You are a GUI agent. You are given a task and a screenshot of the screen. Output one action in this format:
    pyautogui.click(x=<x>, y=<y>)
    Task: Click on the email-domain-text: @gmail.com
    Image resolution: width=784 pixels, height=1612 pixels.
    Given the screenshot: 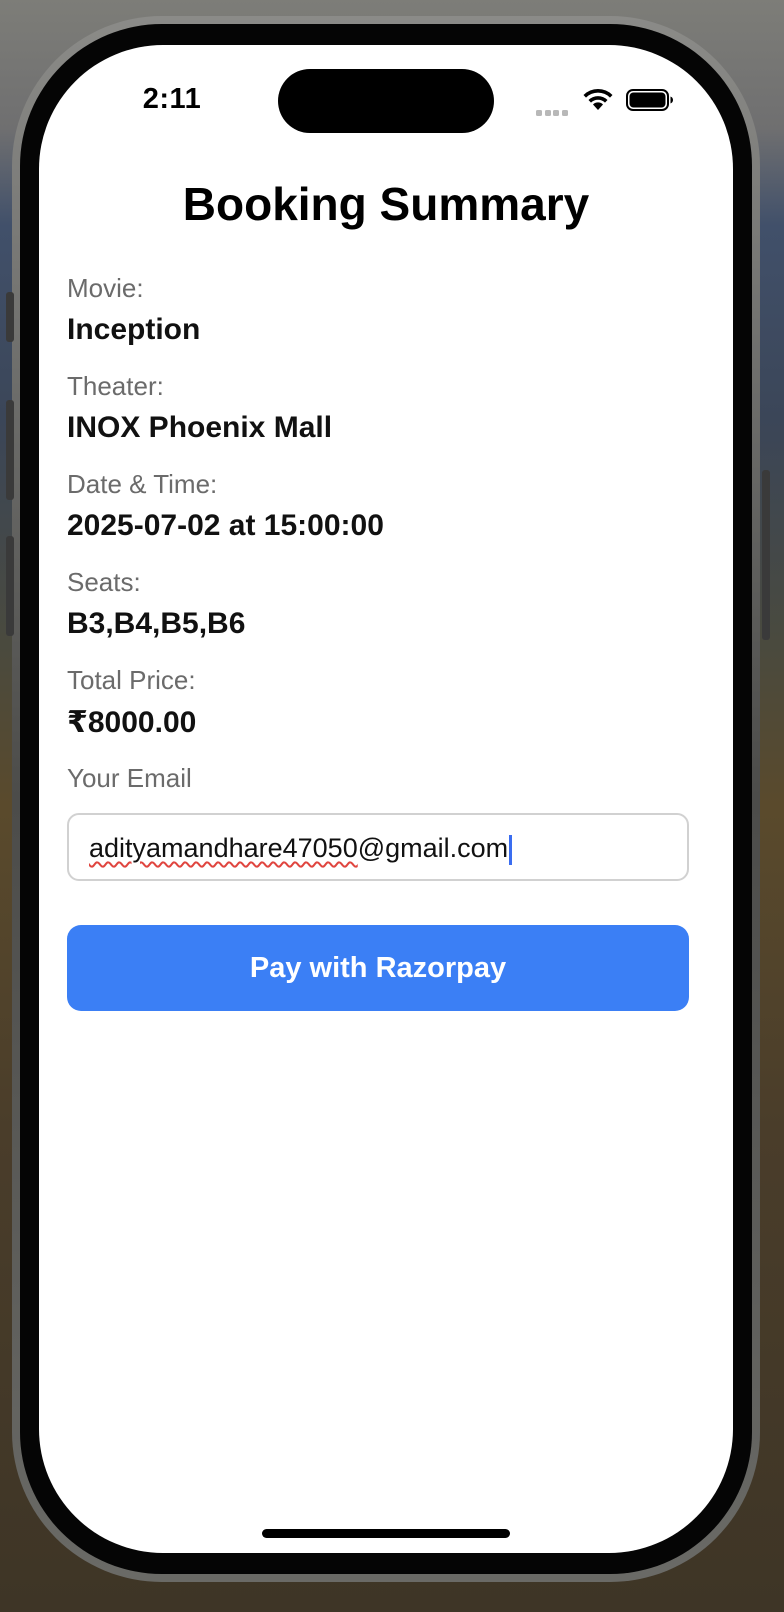 What is the action you would take?
    pyautogui.click(x=433, y=848)
    